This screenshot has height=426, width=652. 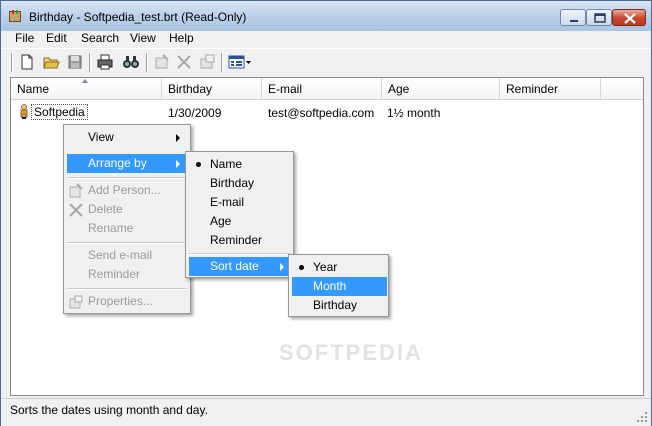 I want to click on menu-item-send-email: Send e-mail, so click(x=120, y=255).